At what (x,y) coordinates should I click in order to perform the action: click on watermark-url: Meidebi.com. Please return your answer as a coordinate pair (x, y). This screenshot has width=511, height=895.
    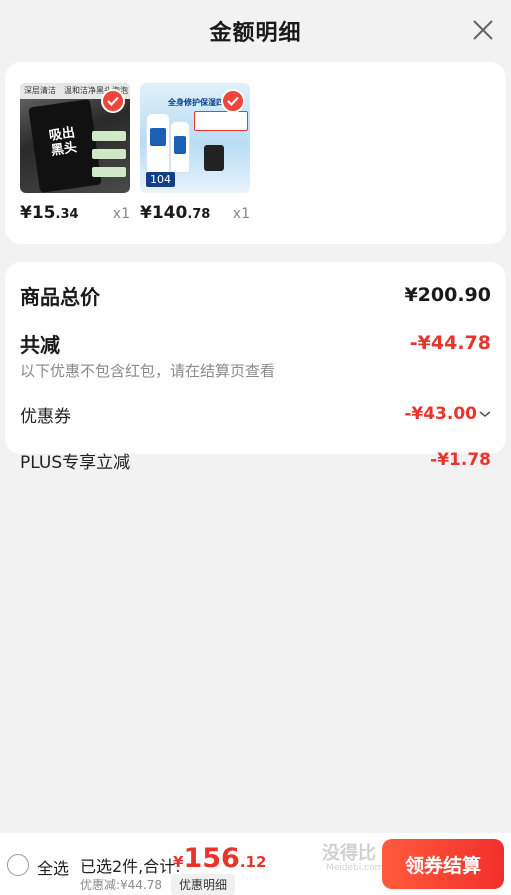
    Looking at the image, I should click on (355, 868).